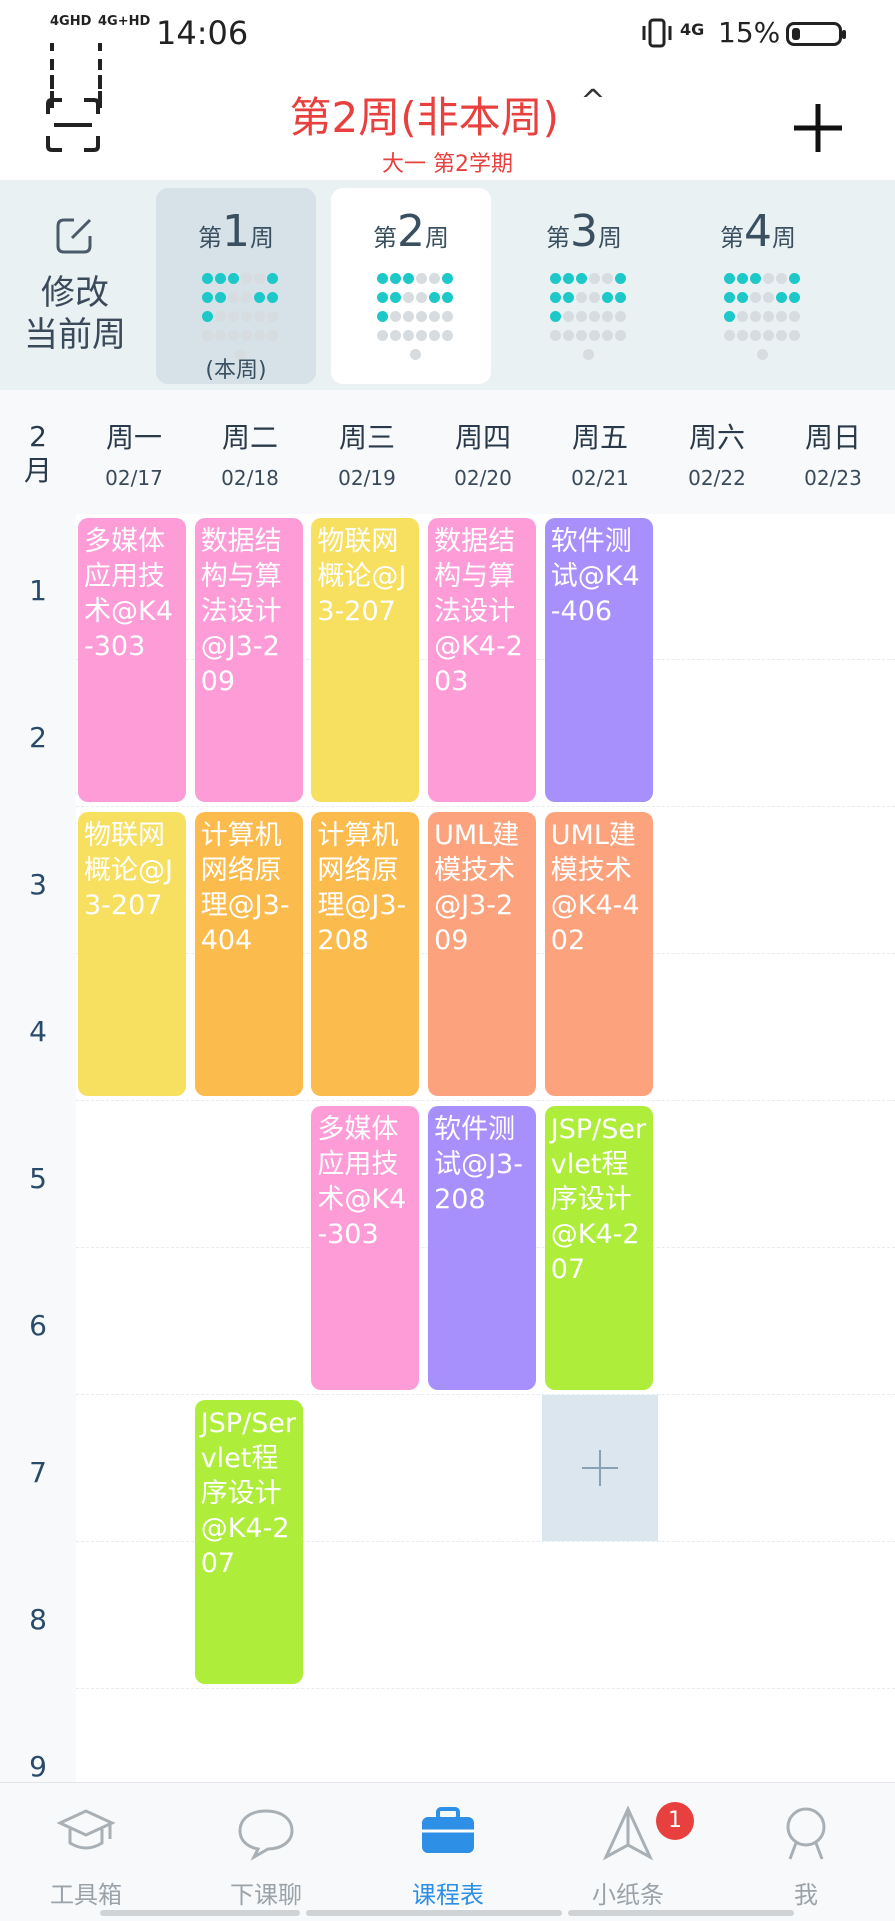 Image resolution: width=895 pixels, height=1921 pixels. What do you see at coordinates (482, 660) in the screenshot?
I see `course-block: 数据结构与算法设计@K4-203` at bounding box center [482, 660].